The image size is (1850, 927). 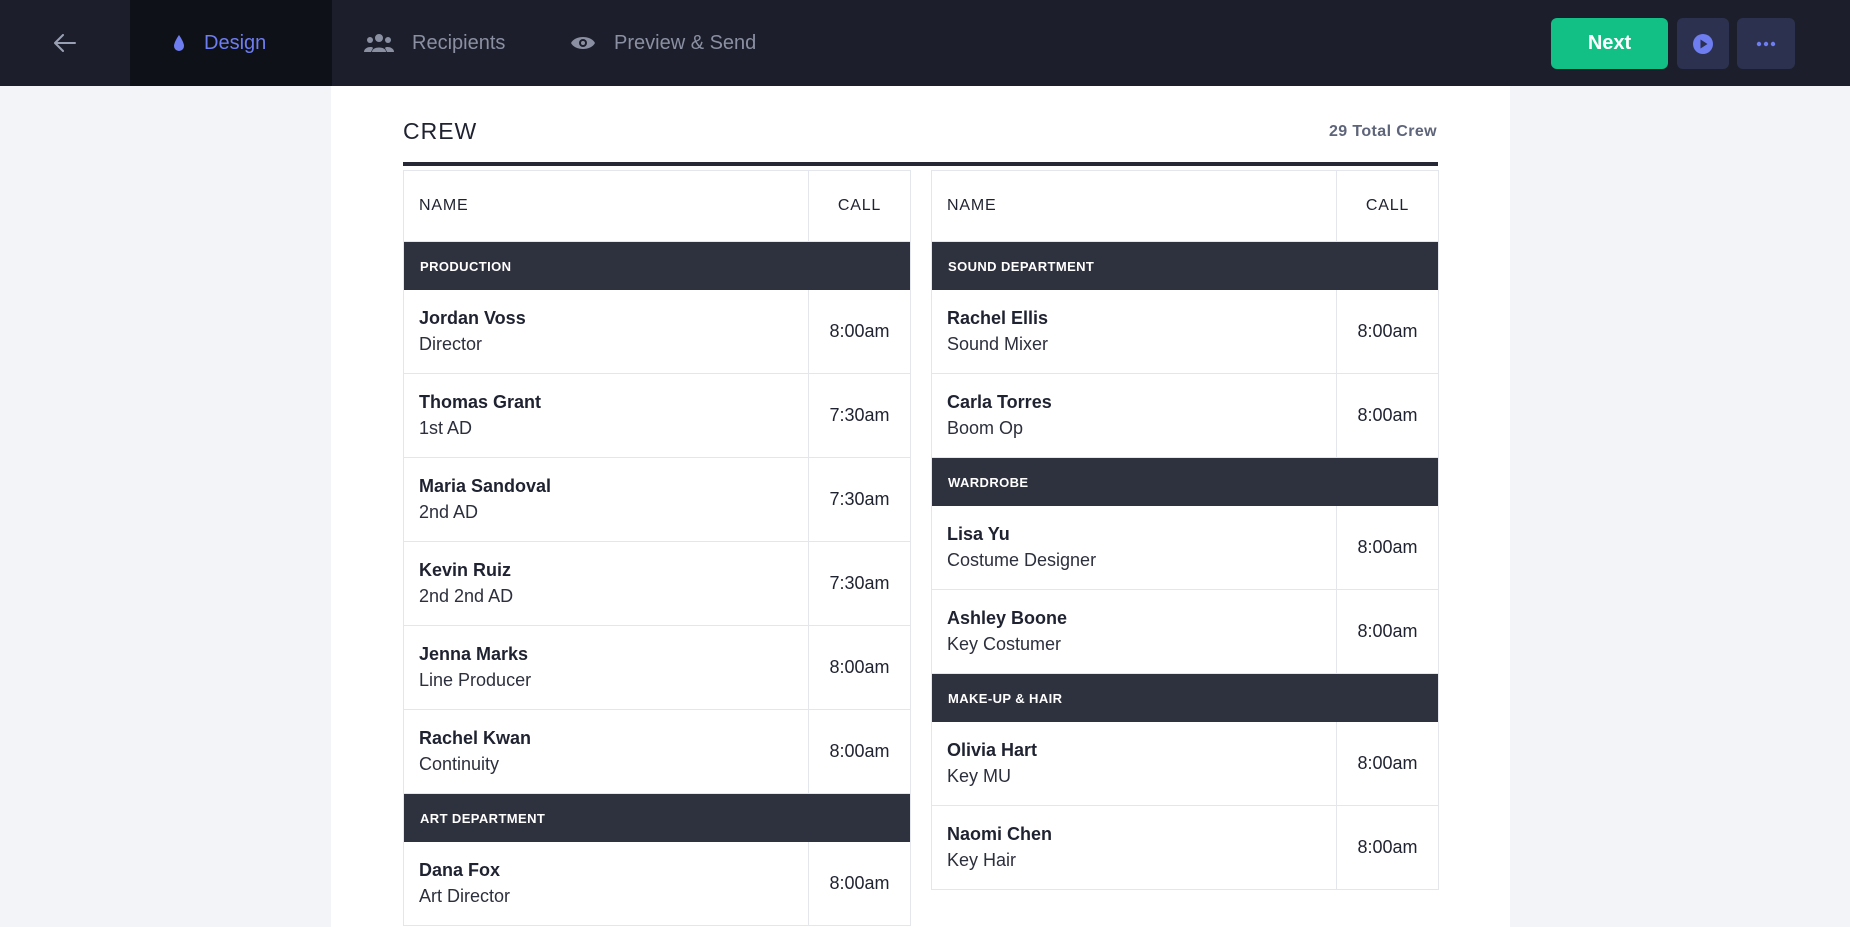 What do you see at coordinates (992, 750) in the screenshot?
I see `crew-name: Olivia Hart` at bounding box center [992, 750].